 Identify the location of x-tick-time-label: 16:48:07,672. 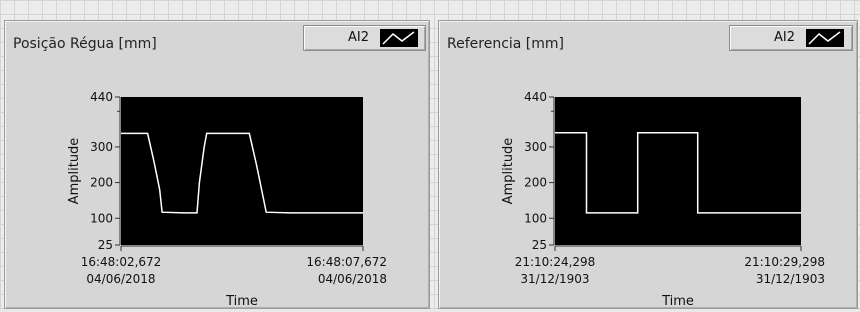
(346, 262).